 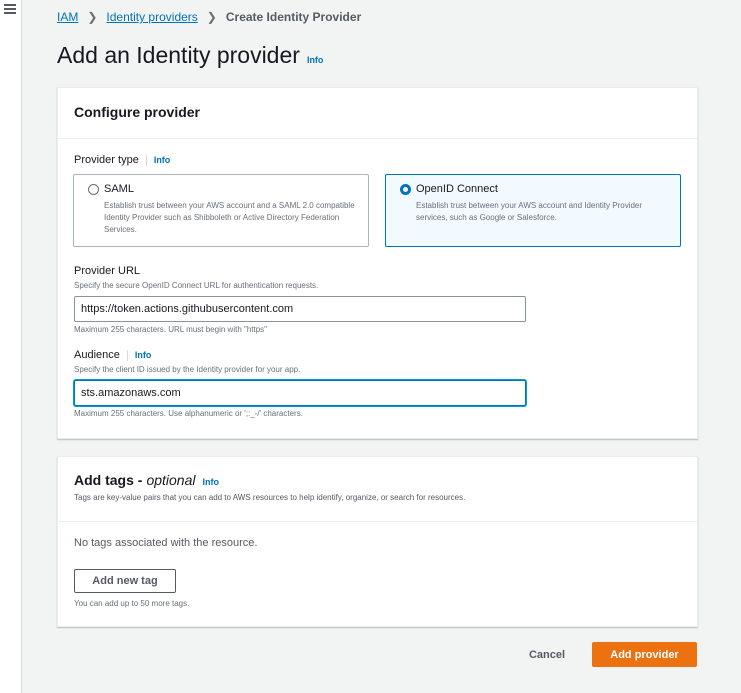 I want to click on add-tags-info-link: Info, so click(x=211, y=482).